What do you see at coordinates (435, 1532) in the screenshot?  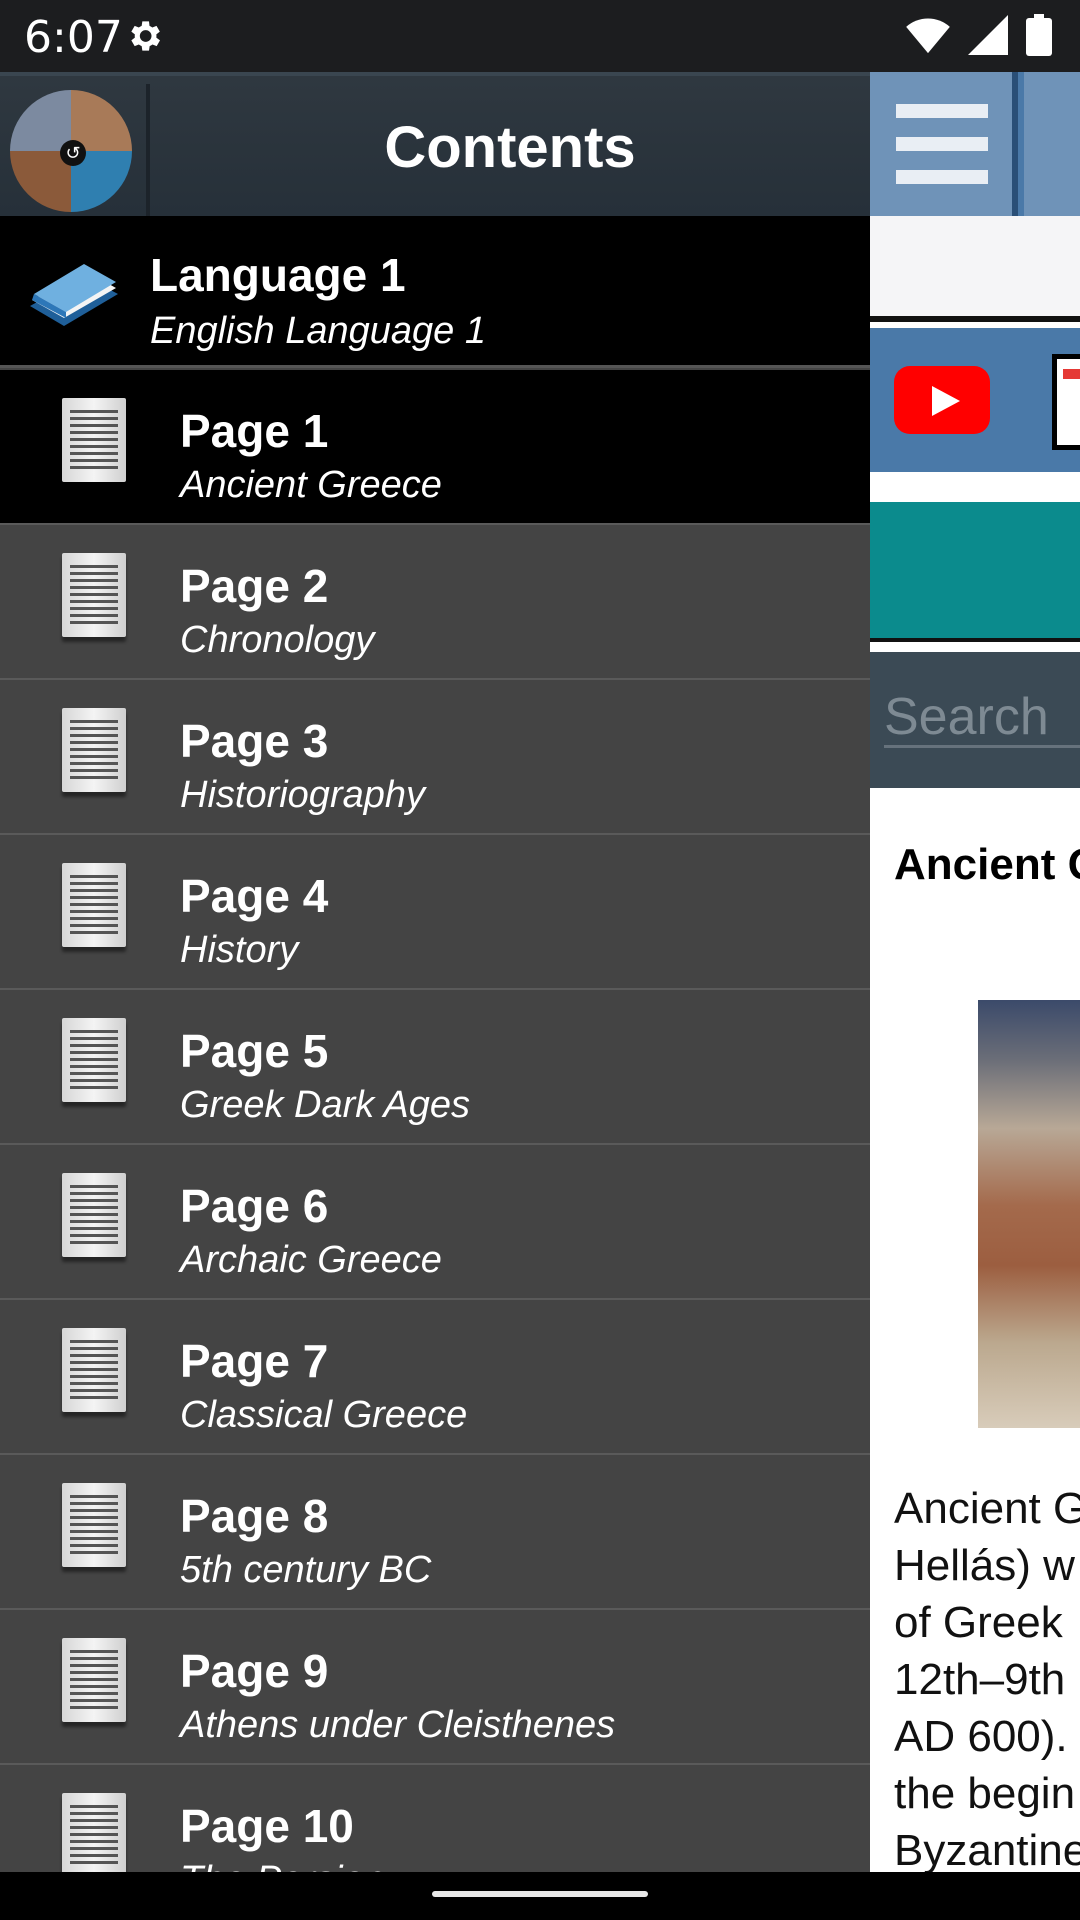 I see `page-item: Page 8 5th century BC` at bounding box center [435, 1532].